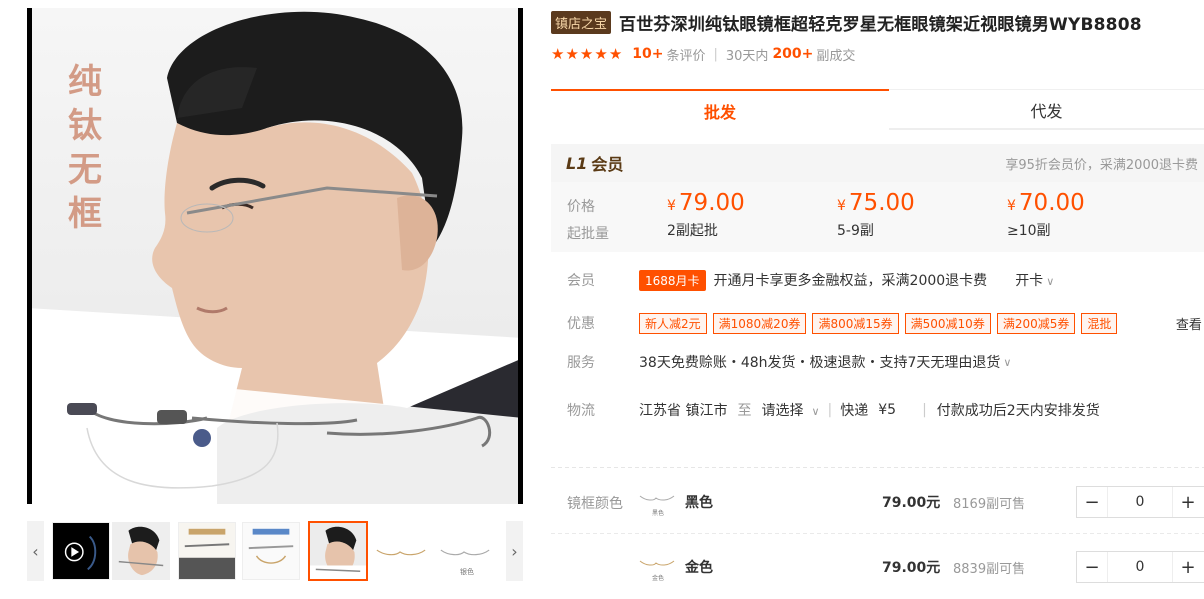 The width and height of the screenshot is (1204, 599). What do you see at coordinates (699, 568) in the screenshot?
I see `sku-name: 金色` at bounding box center [699, 568].